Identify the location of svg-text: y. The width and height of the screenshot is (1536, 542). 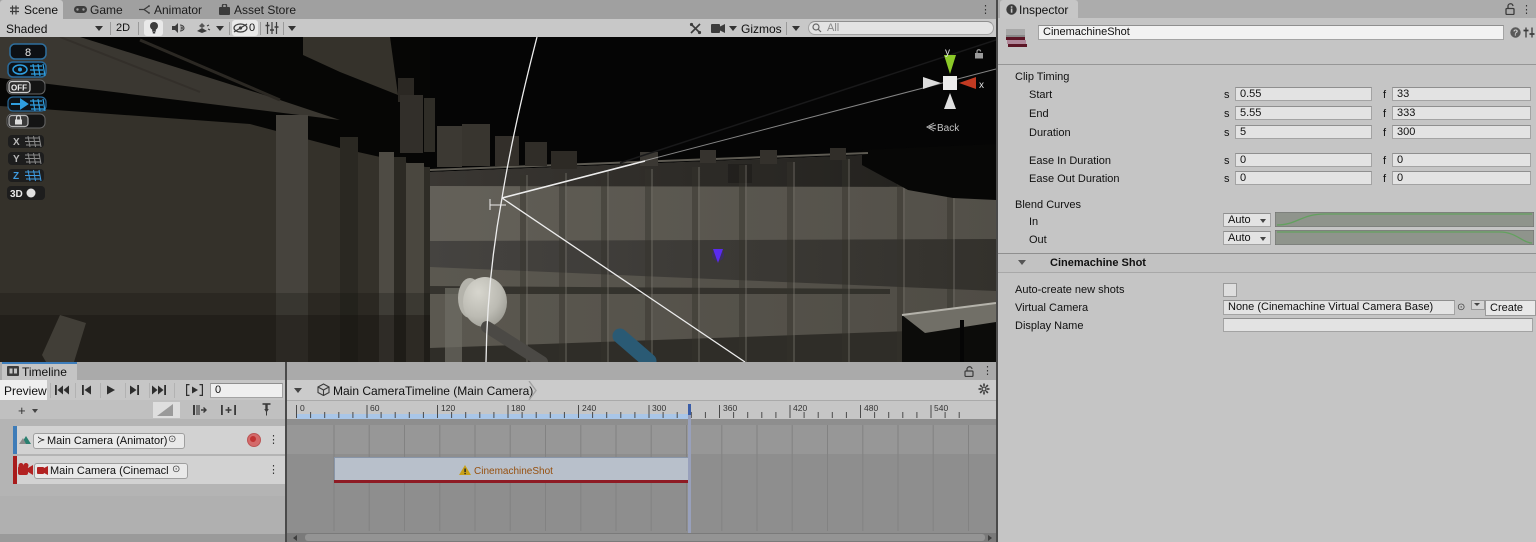
(947, 52).